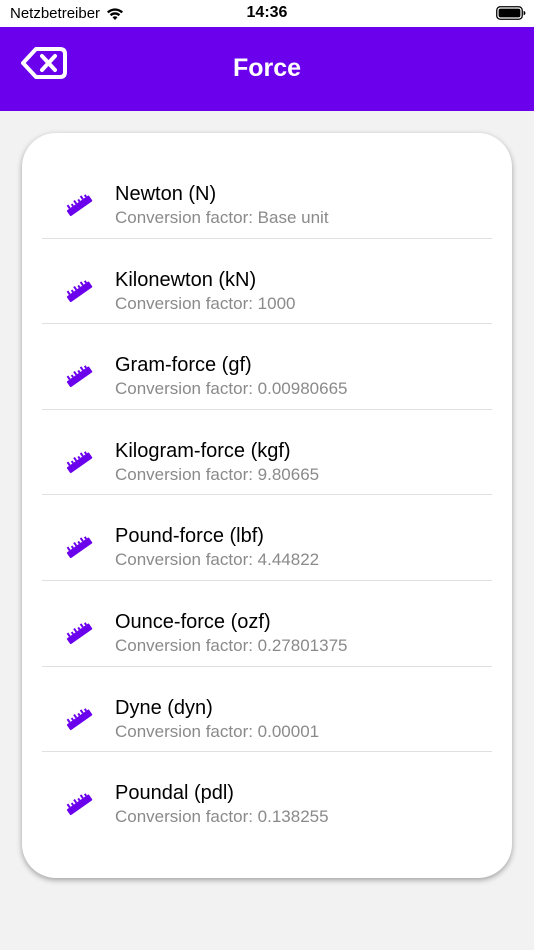  What do you see at coordinates (231, 389) in the screenshot?
I see `conversion-factor: Conversion factor: 0.00980665` at bounding box center [231, 389].